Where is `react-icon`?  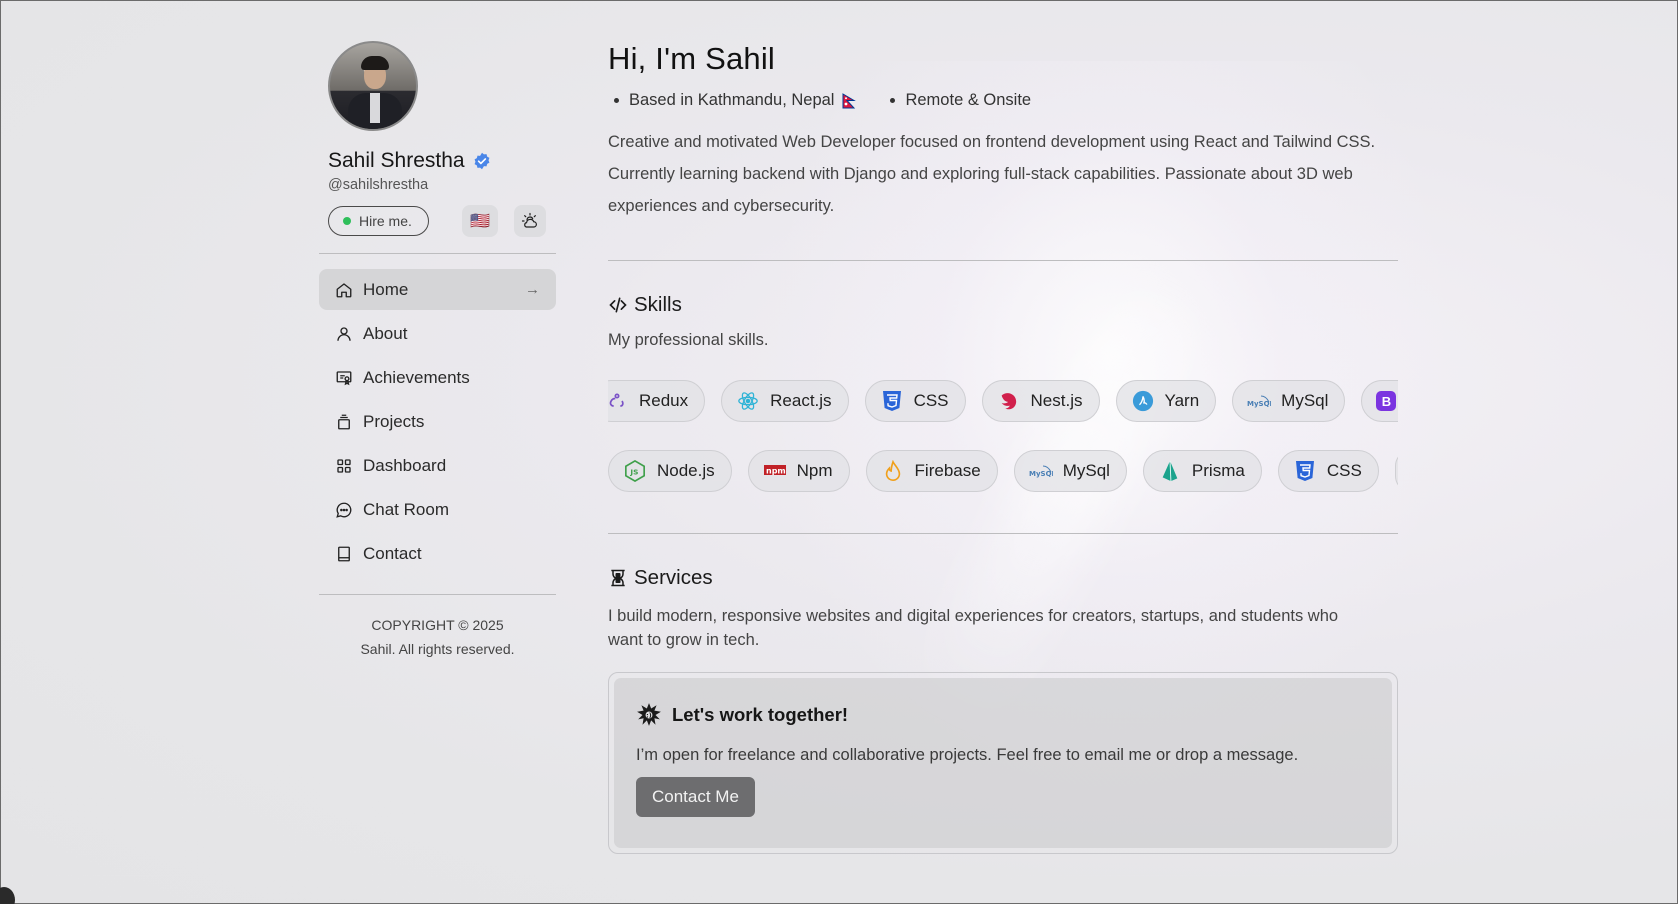
react-icon is located at coordinates (748, 401).